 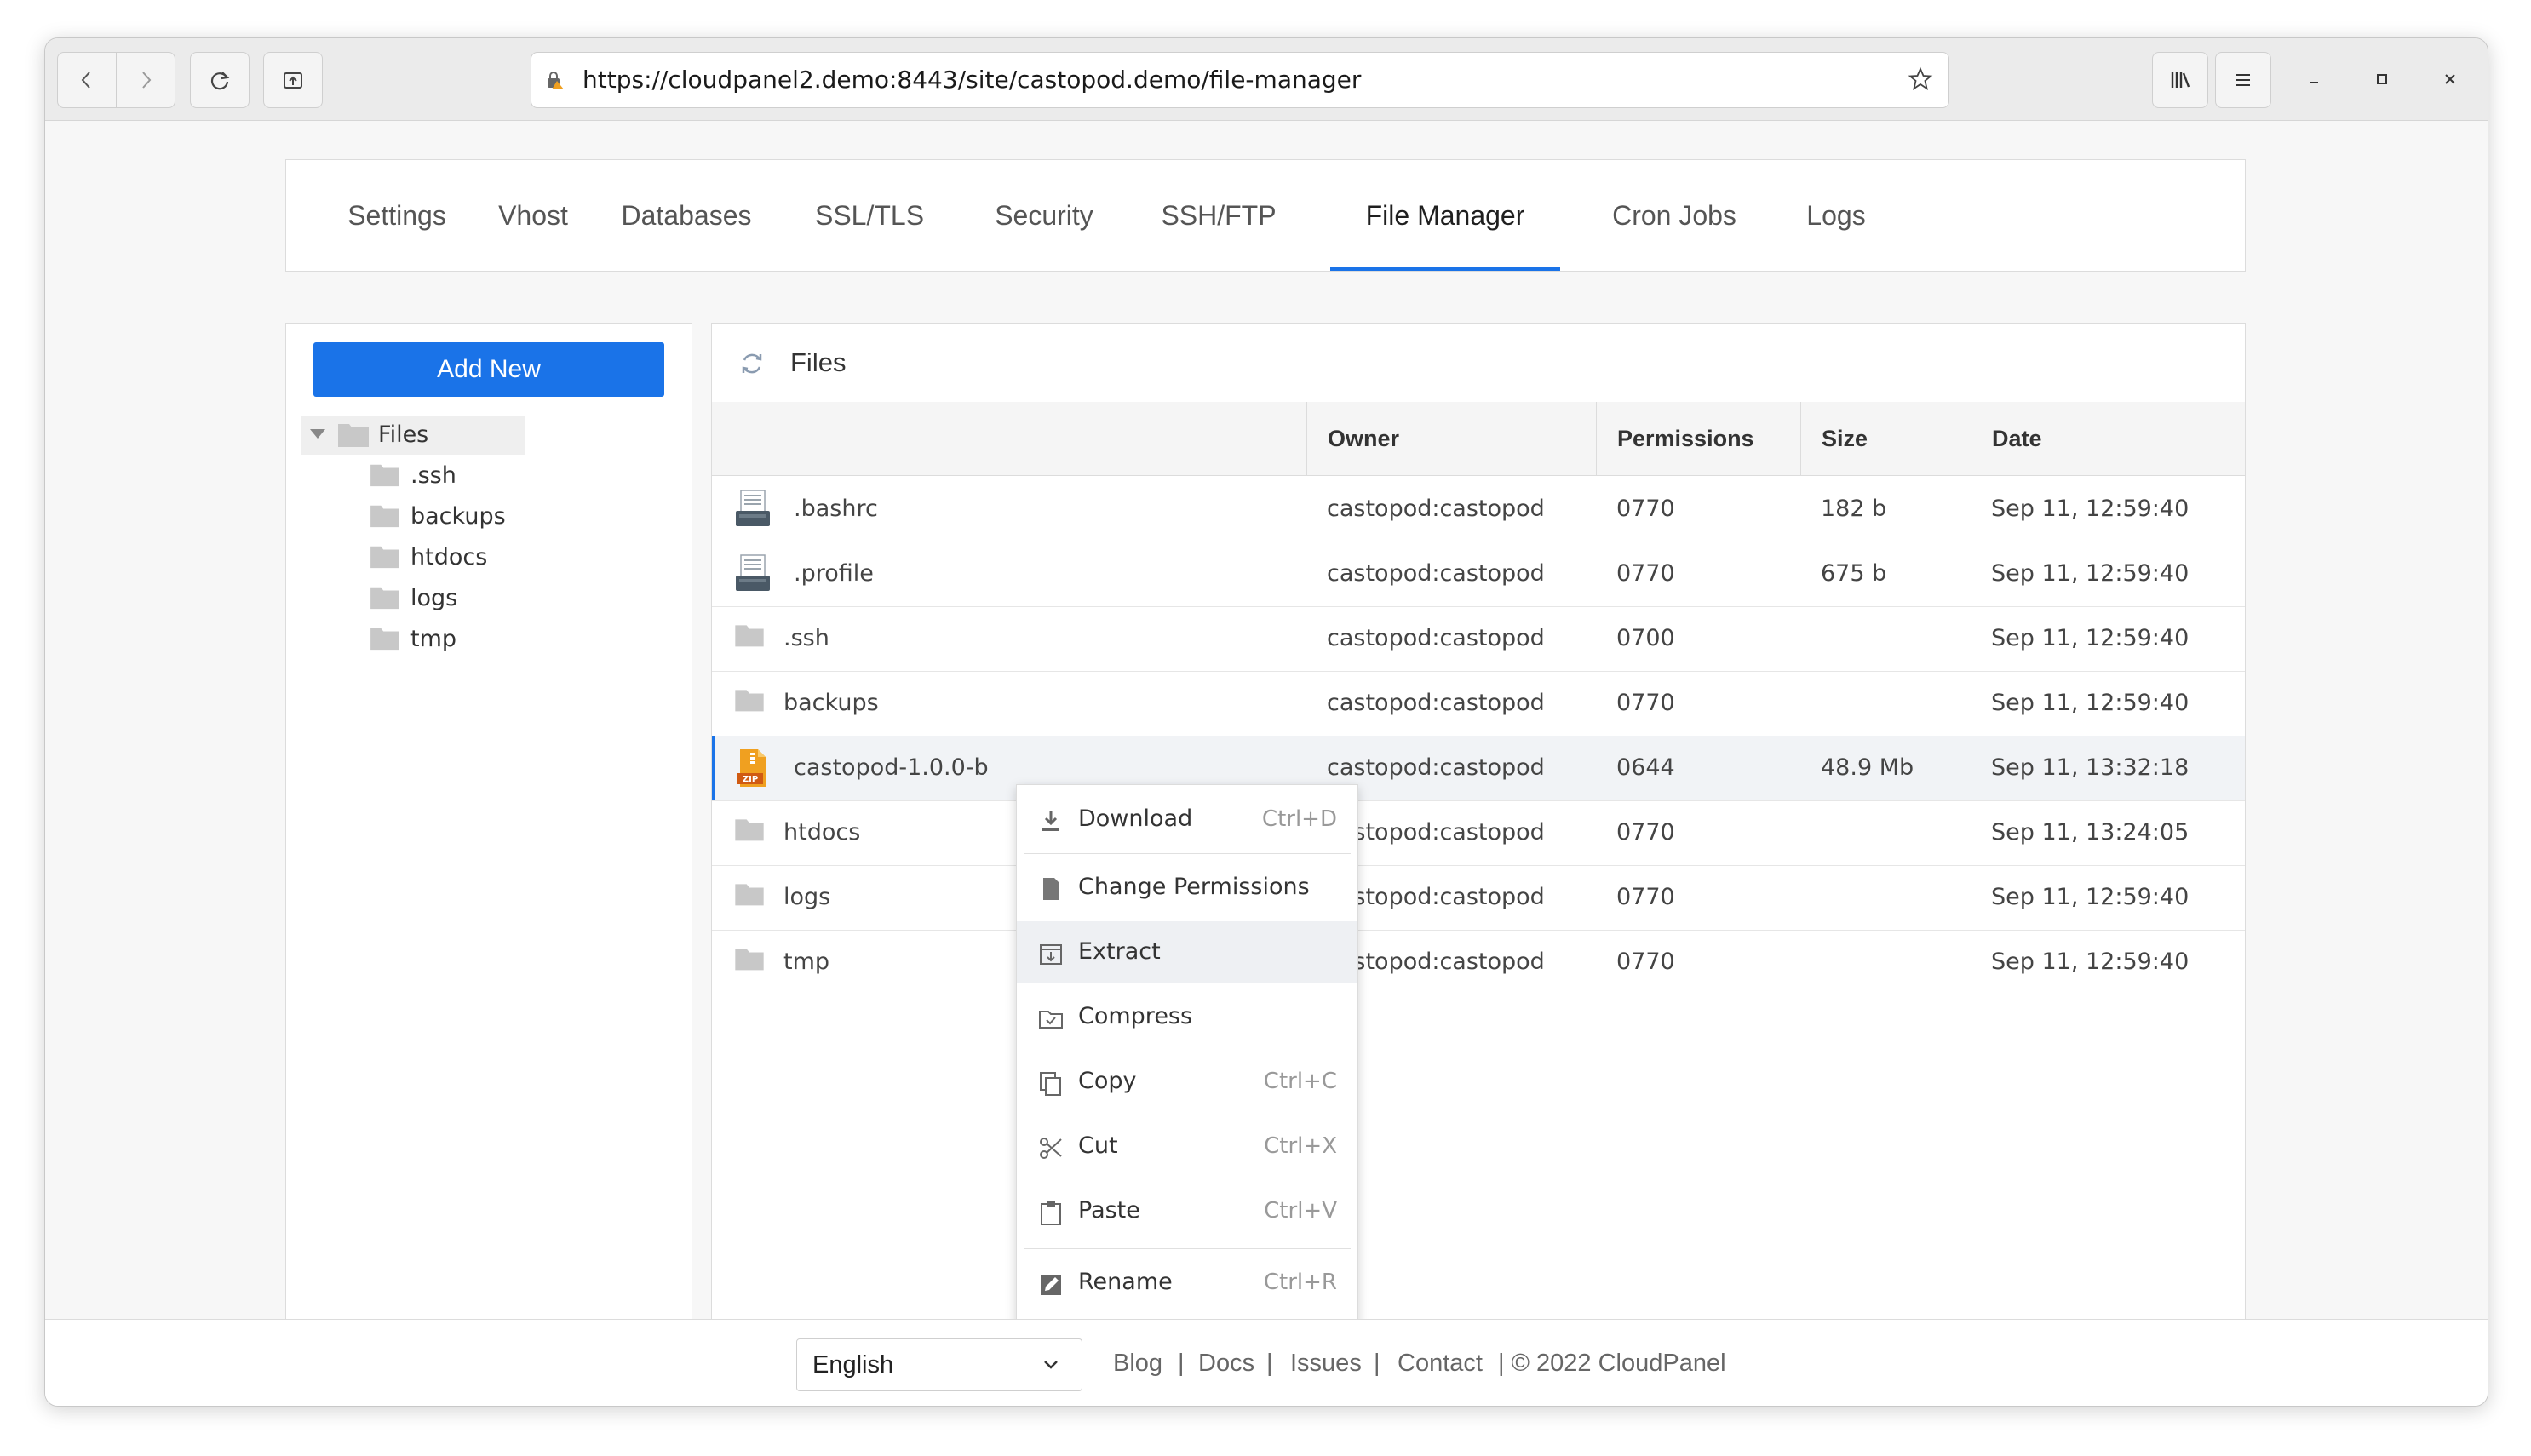 I want to click on file-name-cell: .profile, so click(x=834, y=573).